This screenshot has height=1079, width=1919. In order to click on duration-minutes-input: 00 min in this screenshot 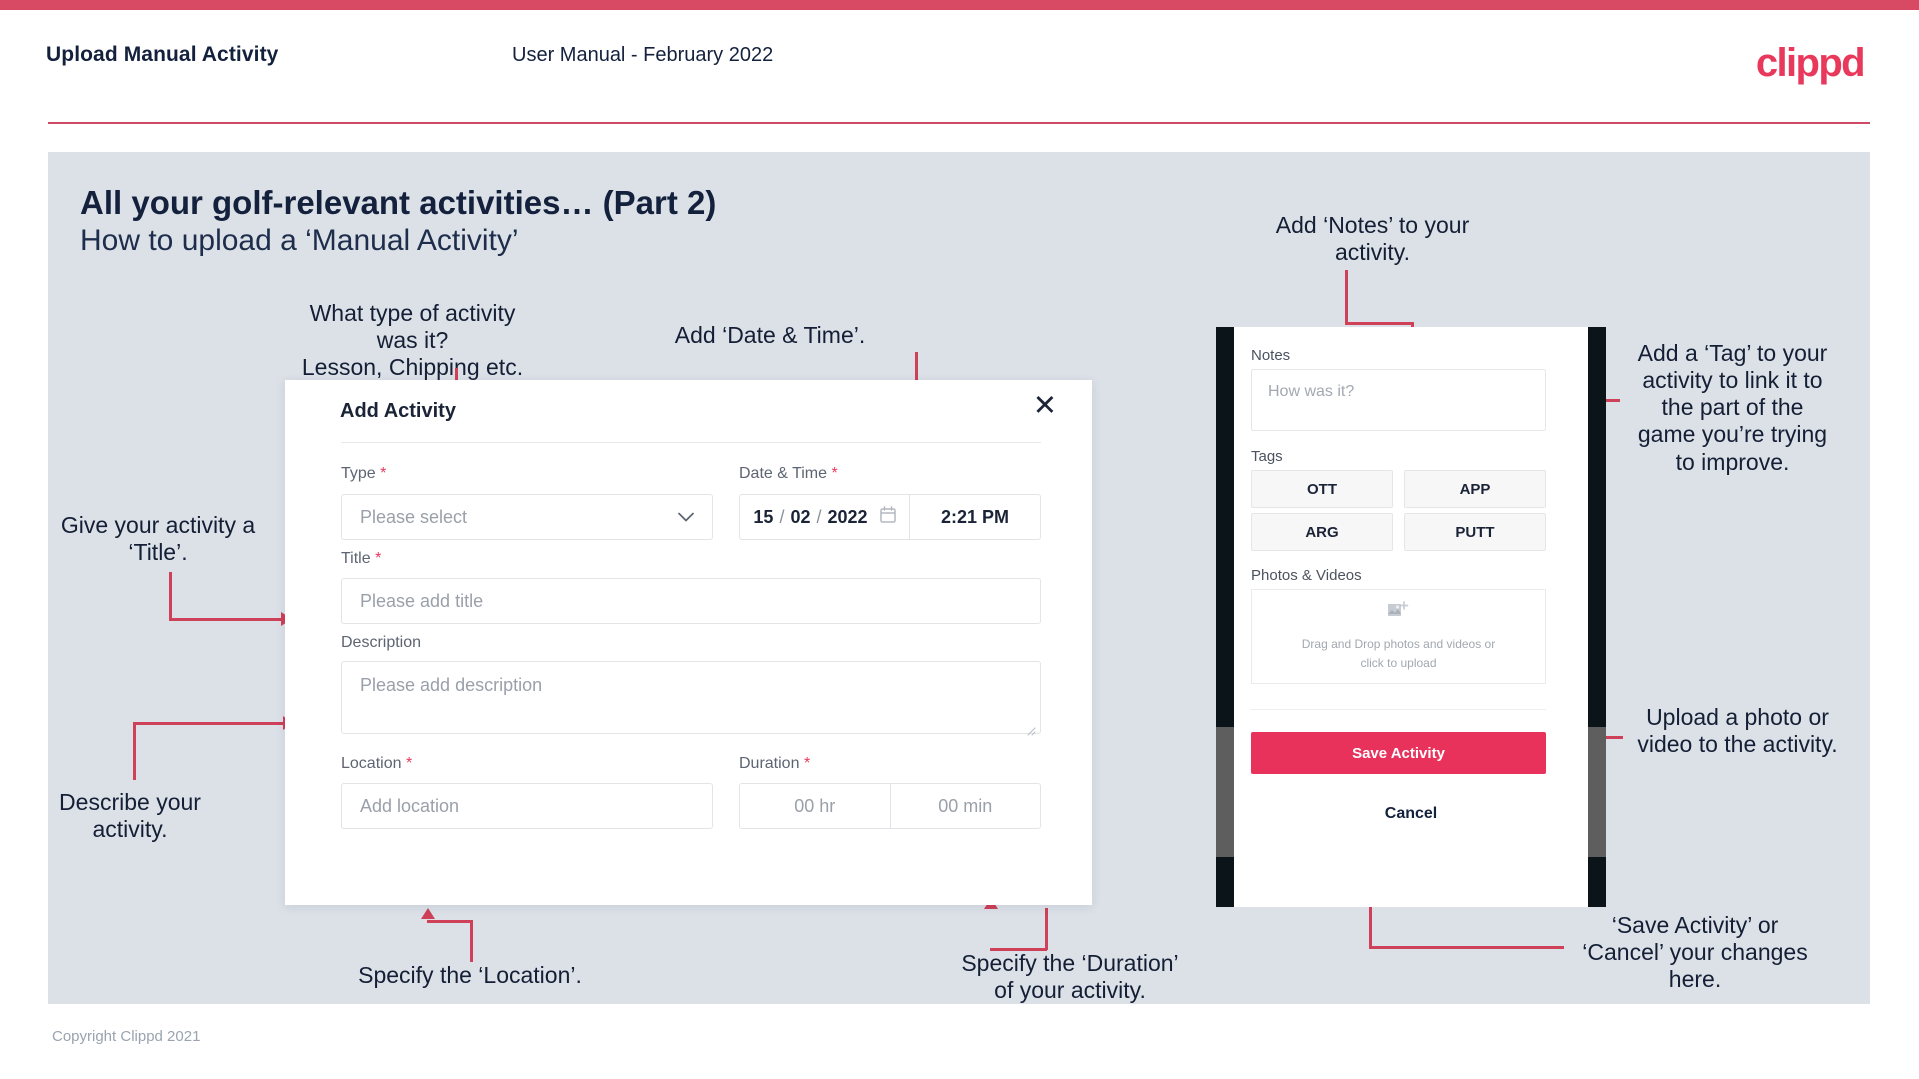, I will do `click(965, 806)`.